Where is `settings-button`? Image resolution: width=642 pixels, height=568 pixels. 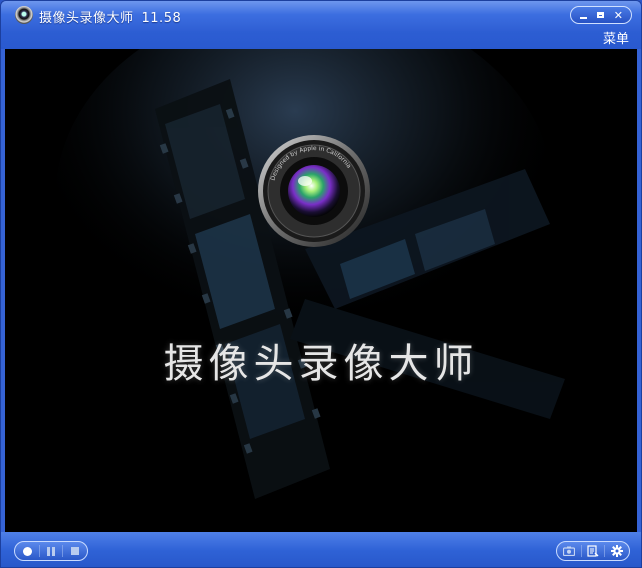
settings-button is located at coordinates (617, 551).